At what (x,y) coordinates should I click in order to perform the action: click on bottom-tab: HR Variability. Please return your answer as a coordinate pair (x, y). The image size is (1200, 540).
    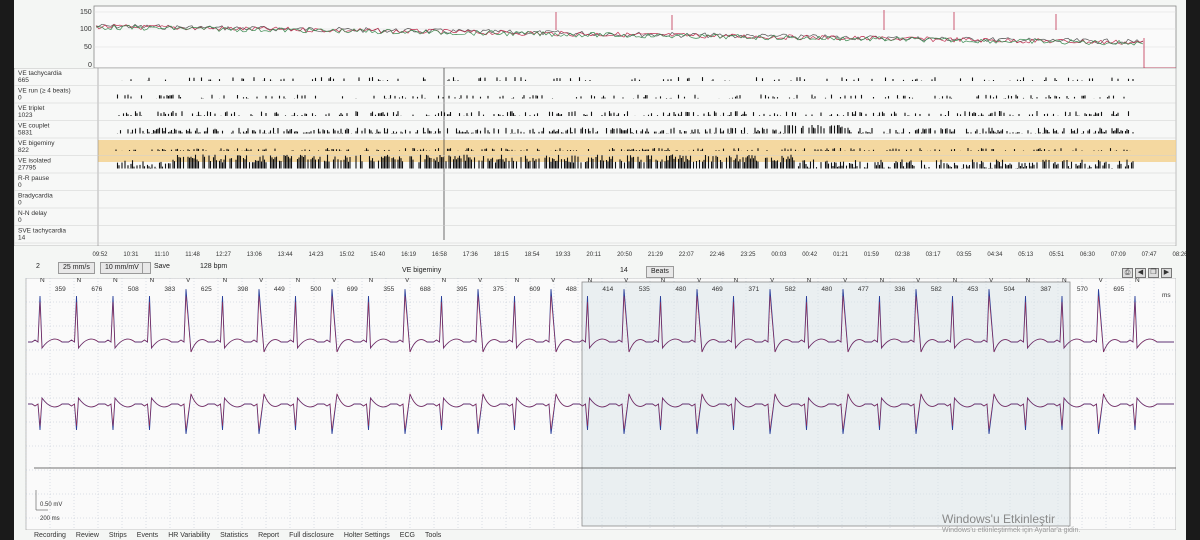
    Looking at the image, I should click on (189, 535).